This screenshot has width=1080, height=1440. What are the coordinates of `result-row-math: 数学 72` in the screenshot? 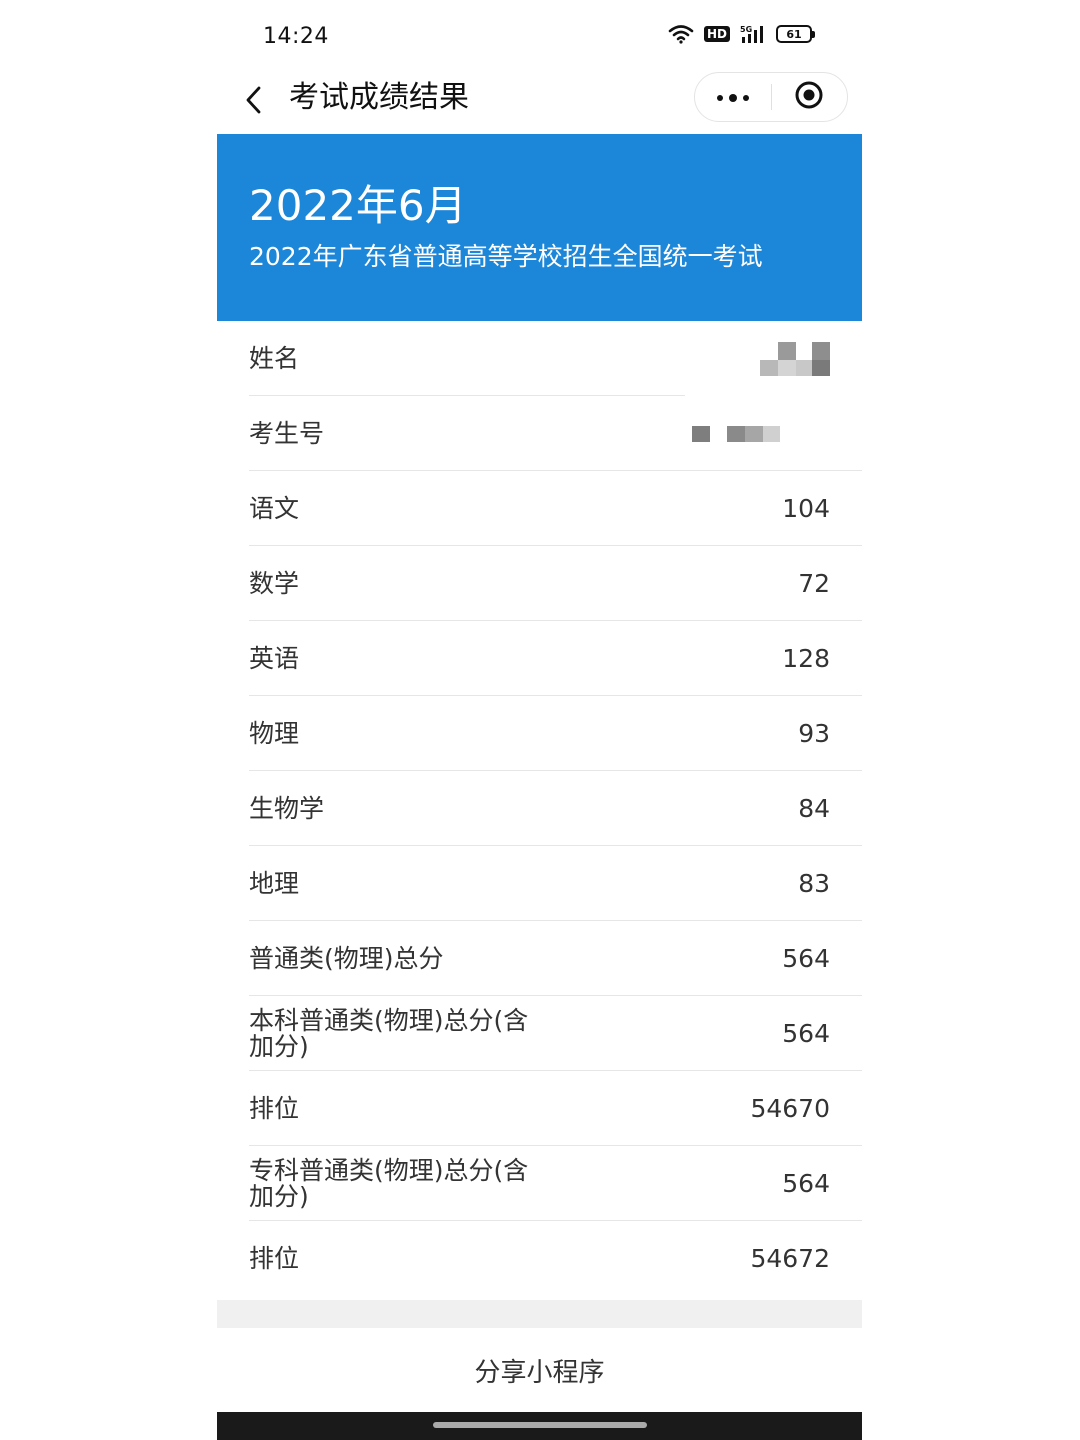 It's located at (539, 583).